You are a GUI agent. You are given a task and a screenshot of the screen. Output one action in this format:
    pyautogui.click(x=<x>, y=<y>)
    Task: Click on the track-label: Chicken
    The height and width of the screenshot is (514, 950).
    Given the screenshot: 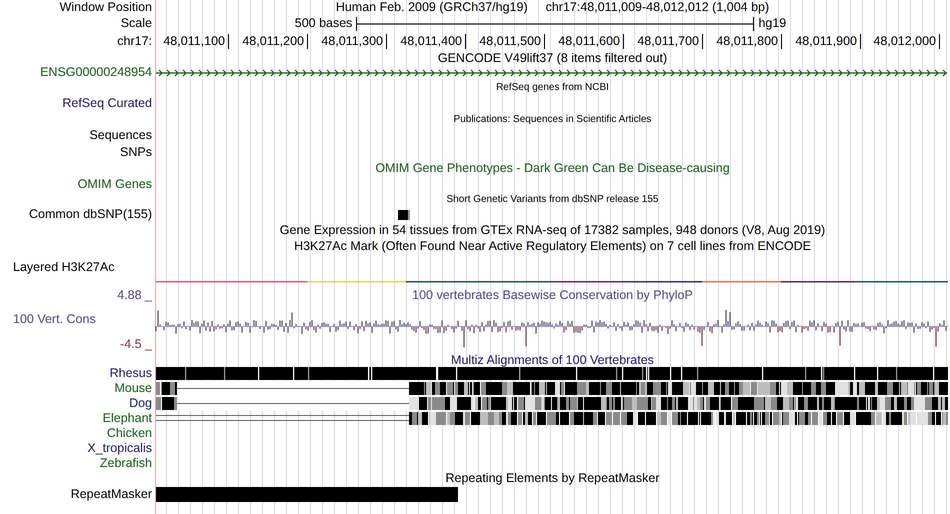 What is the action you would take?
    pyautogui.click(x=129, y=433)
    